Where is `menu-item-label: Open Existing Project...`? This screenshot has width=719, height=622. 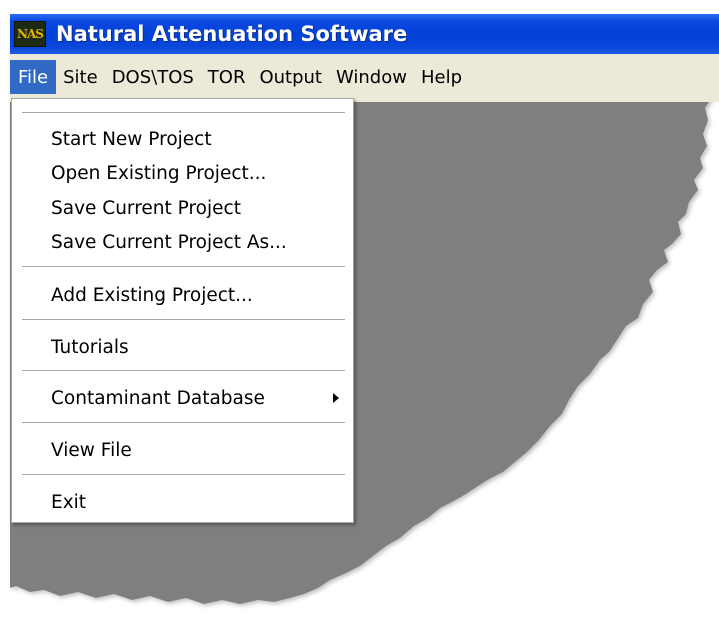
menu-item-label: Open Existing Project... is located at coordinates (159, 173).